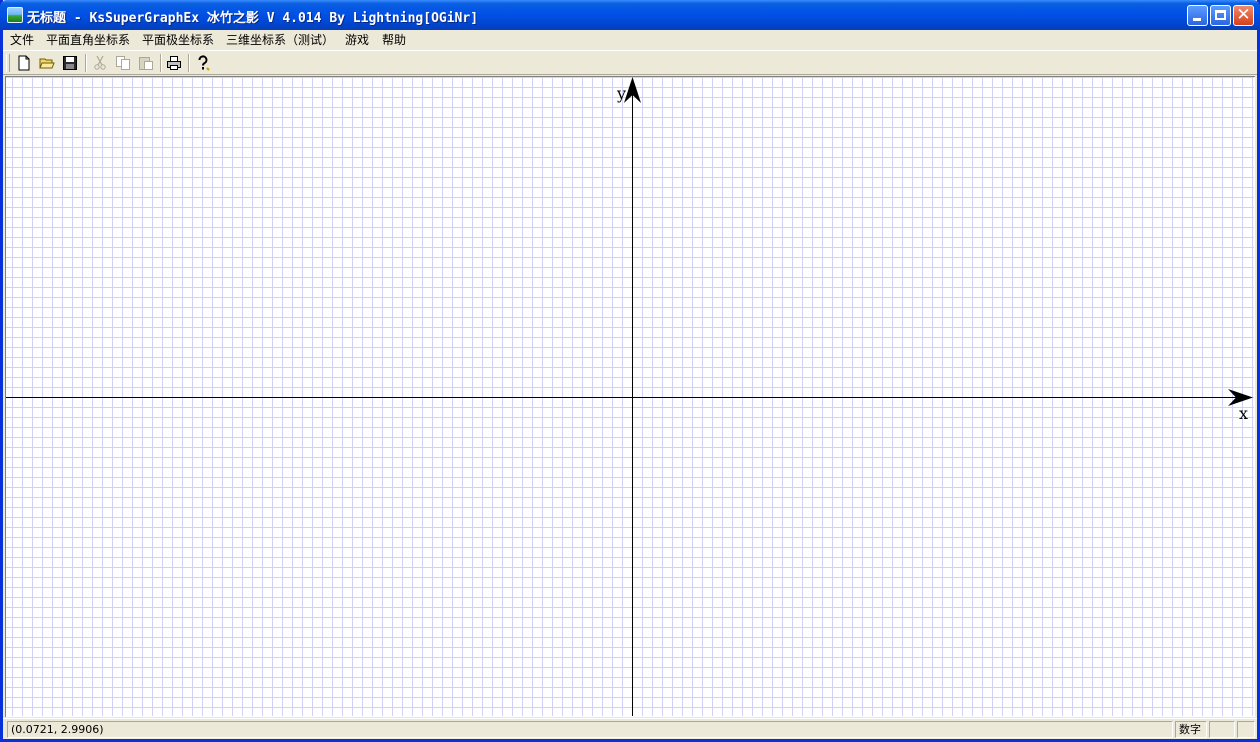 This screenshot has height=742, width=1260. I want to click on status-numlock: 数字, so click(1191, 729).